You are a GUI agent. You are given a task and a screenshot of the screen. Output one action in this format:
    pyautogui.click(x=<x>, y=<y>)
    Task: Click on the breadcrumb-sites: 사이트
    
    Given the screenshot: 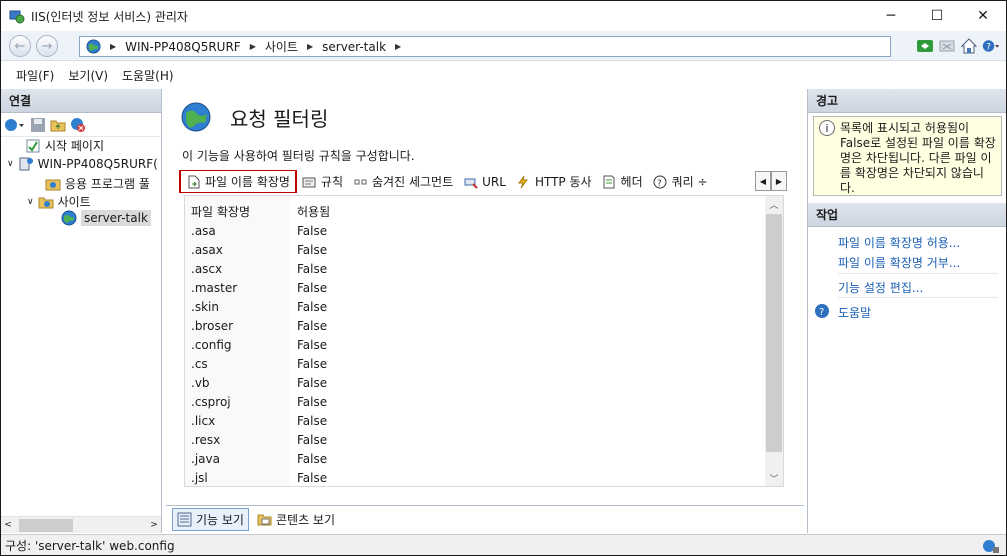 What is the action you would take?
    pyautogui.click(x=281, y=46)
    